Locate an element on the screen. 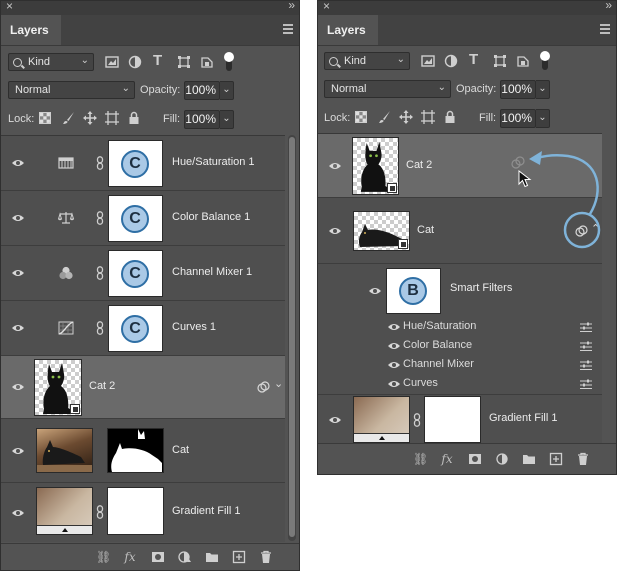 The image size is (617, 571). collapse-icon: » is located at coordinates (291, 6).